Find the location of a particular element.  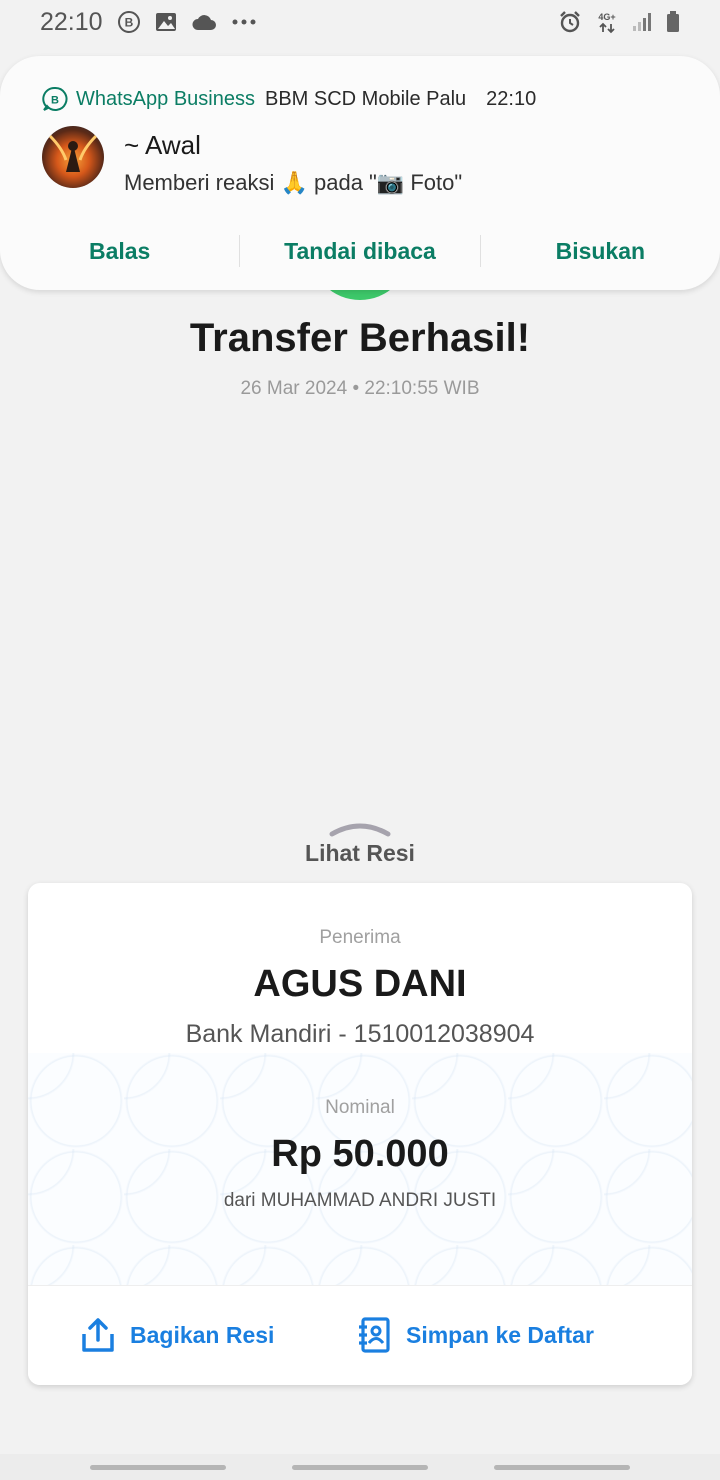

recipient-bank-account: Bank Mandiri - 1510012038904 is located at coordinates (360, 1034).